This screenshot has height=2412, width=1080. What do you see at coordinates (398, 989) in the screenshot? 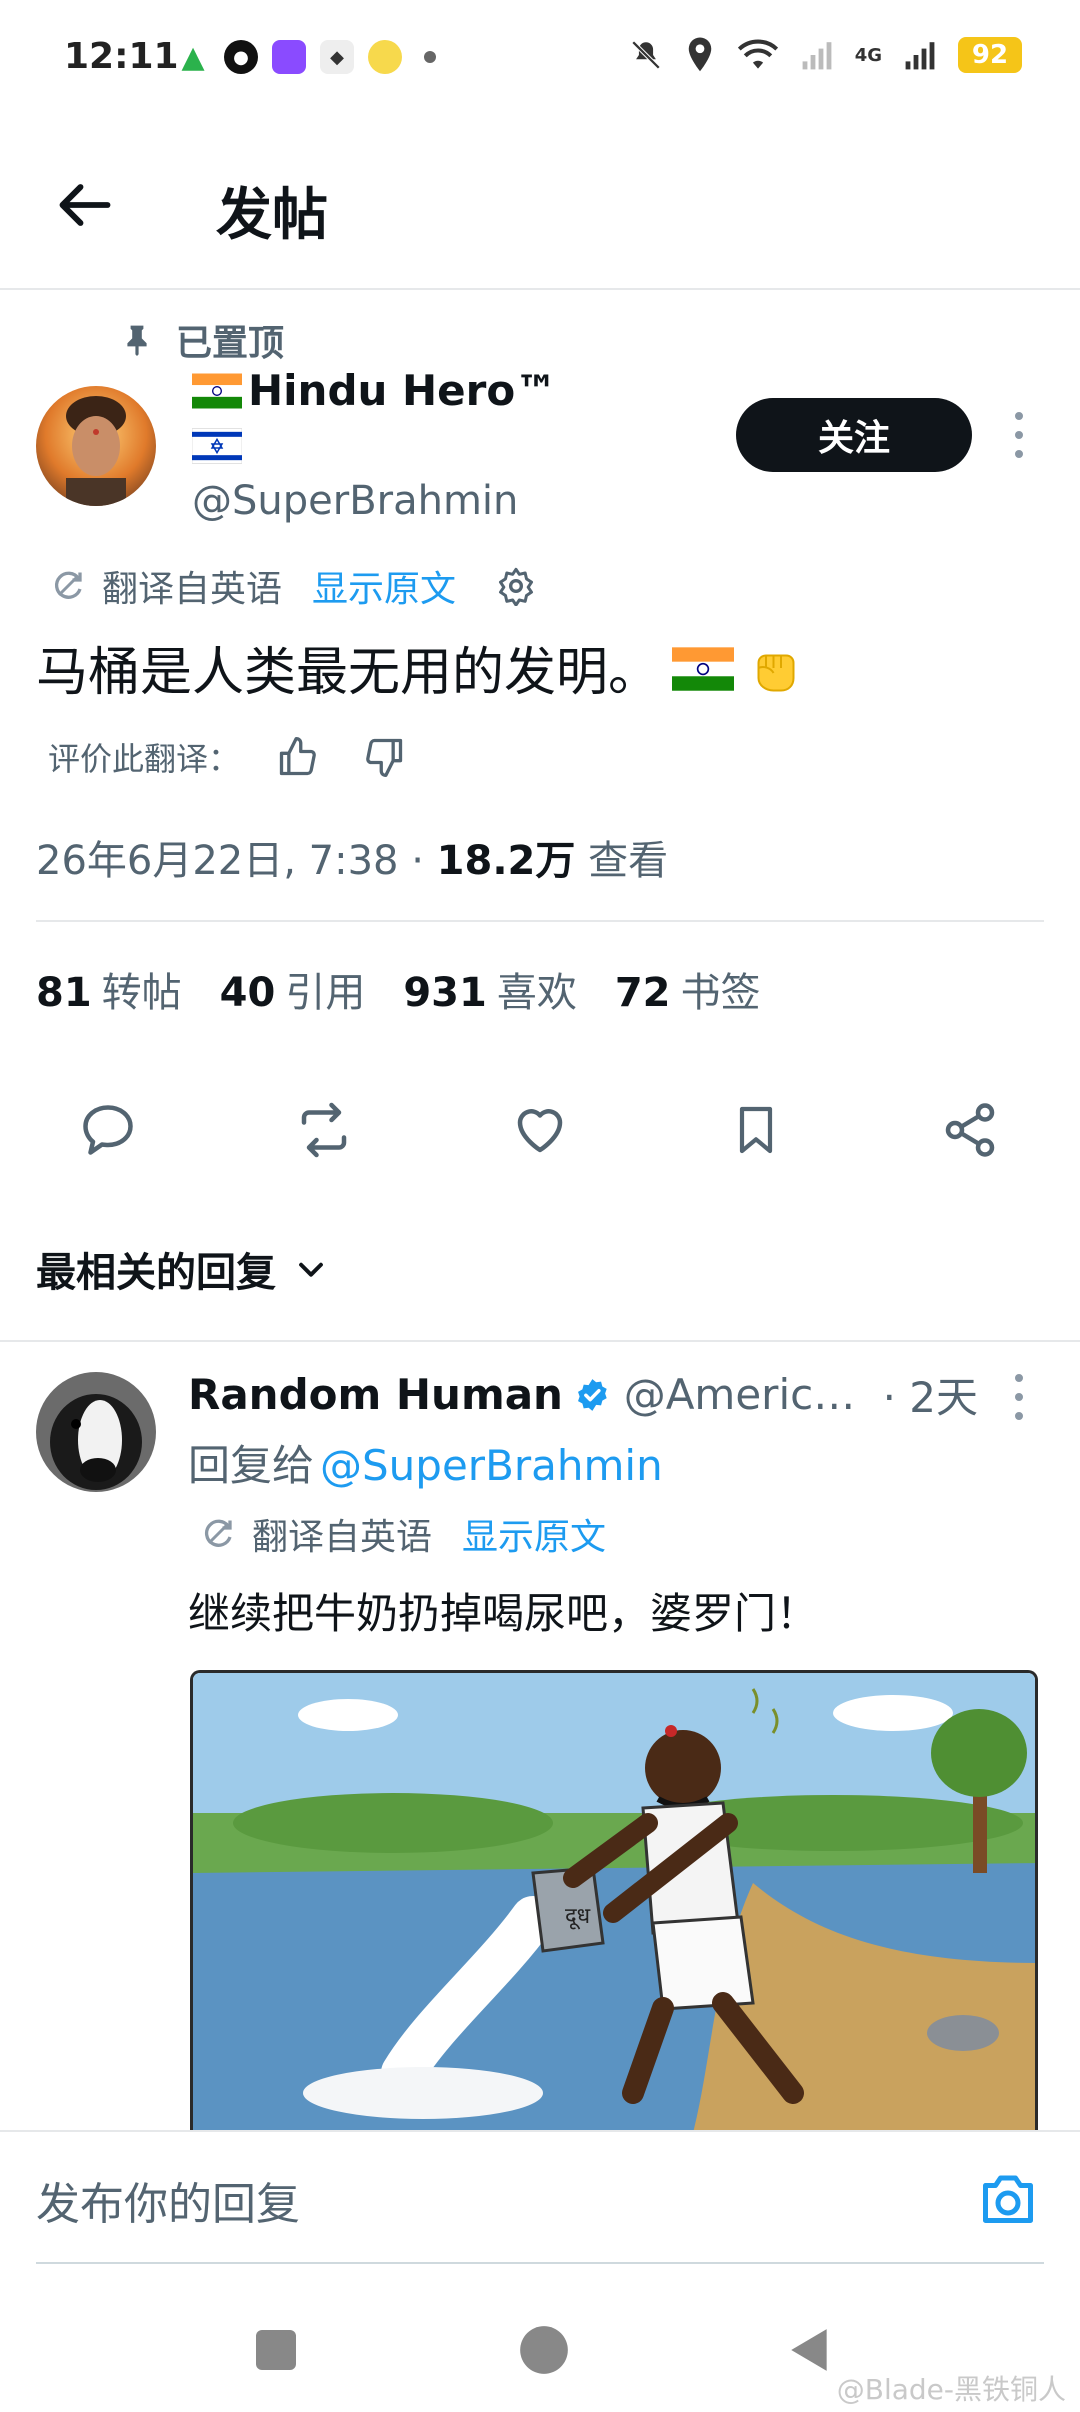
I see `post-stats: 81 转帖 40 引用 931 喜欢 72 书签` at bounding box center [398, 989].